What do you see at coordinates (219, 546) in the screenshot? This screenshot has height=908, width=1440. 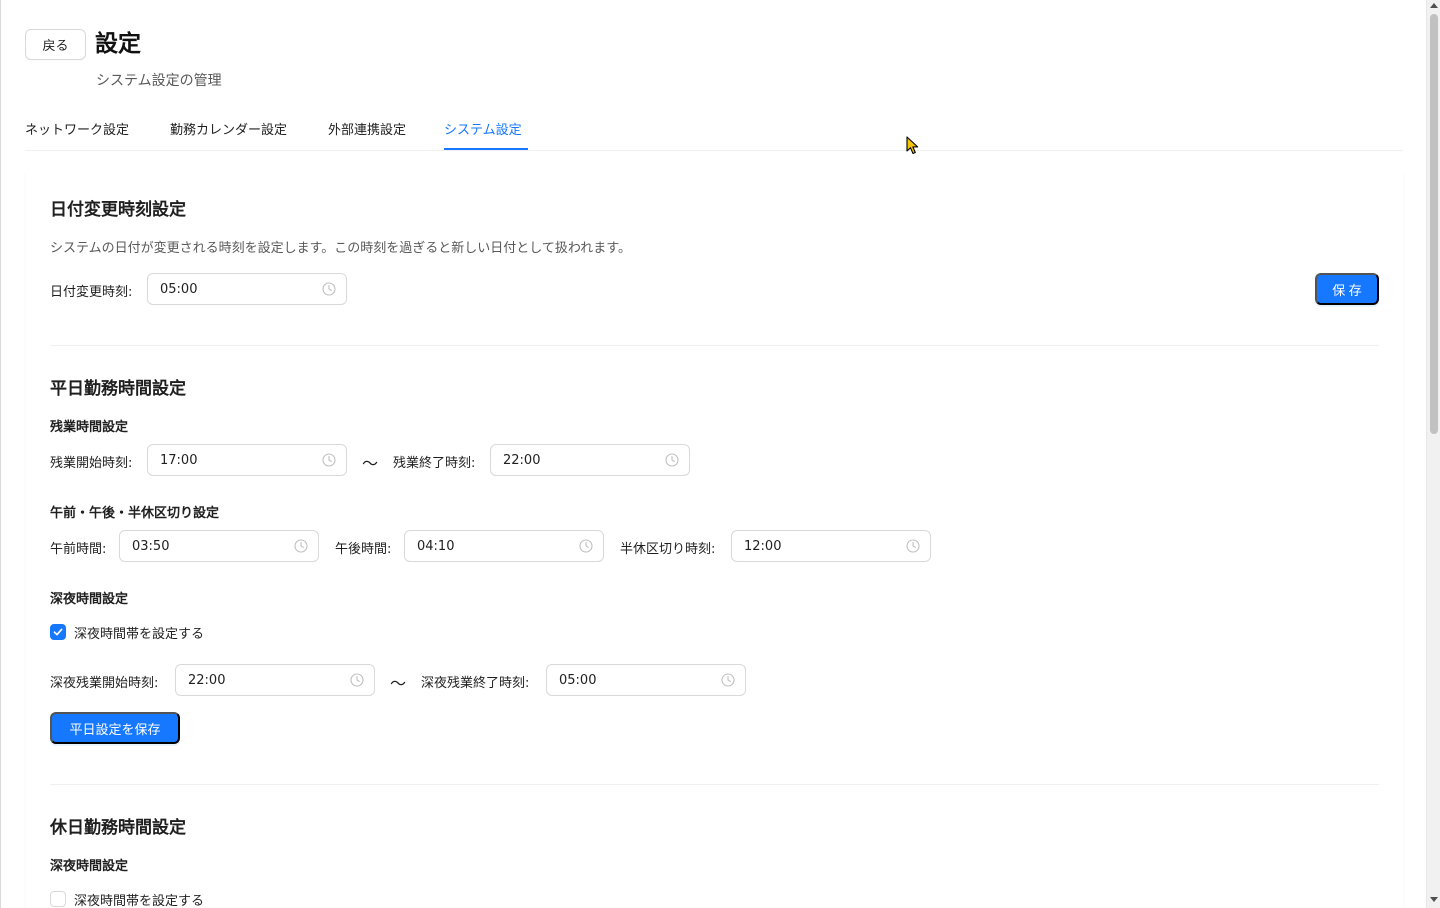 I see `am-time-input: 03:50` at bounding box center [219, 546].